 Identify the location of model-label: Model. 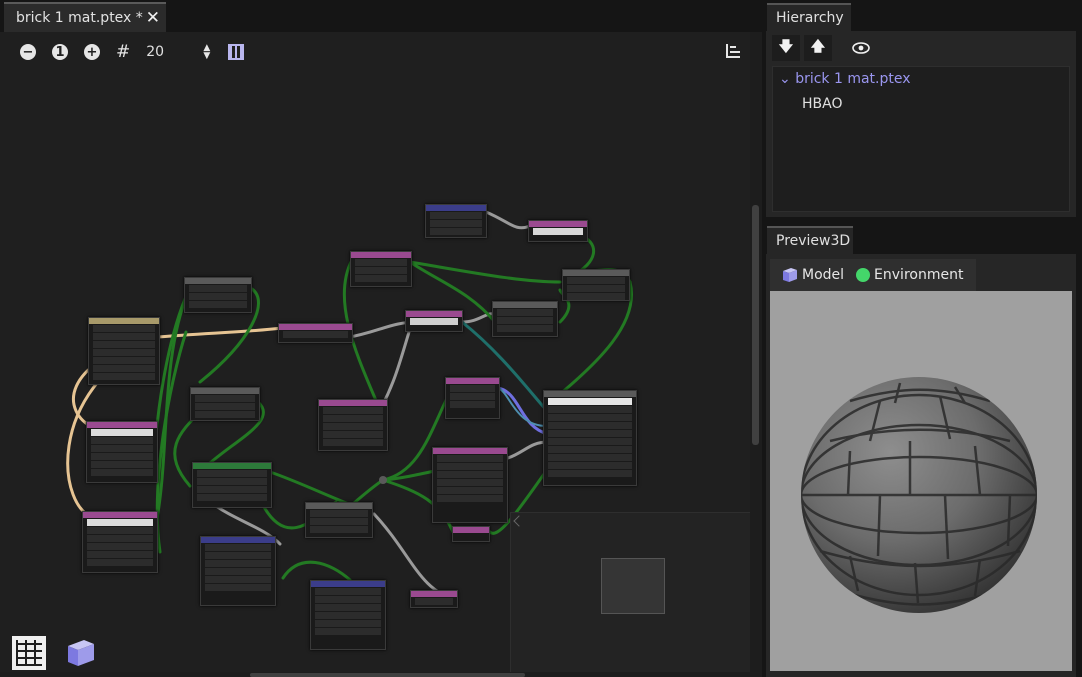
(823, 275).